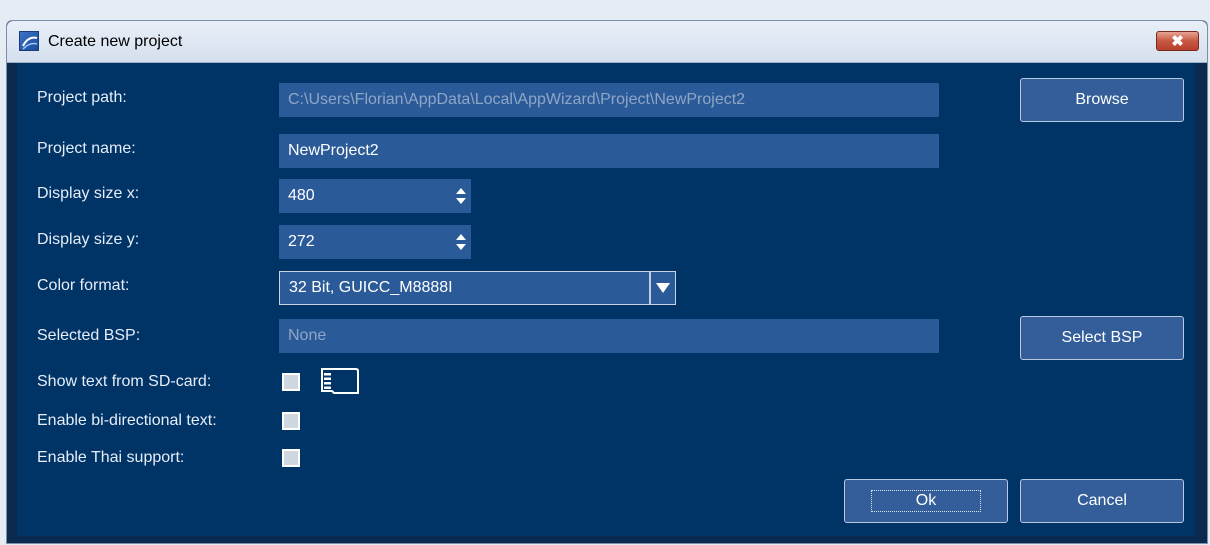 The image size is (1210, 545). Describe the element at coordinates (82, 97) in the screenshot. I see `project-path-label: Project path:` at that location.